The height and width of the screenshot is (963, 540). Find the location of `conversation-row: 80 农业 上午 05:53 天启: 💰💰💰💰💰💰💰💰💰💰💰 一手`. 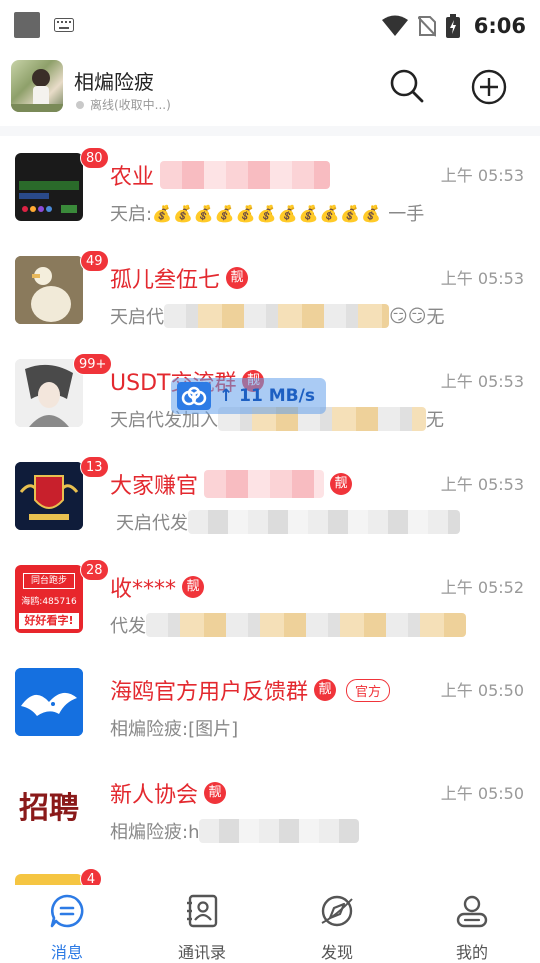

conversation-row: 80 农业 上午 05:53 天启: 💰💰💰💰💰💰💰💰💰💰💰 一手 is located at coordinates (270, 187).